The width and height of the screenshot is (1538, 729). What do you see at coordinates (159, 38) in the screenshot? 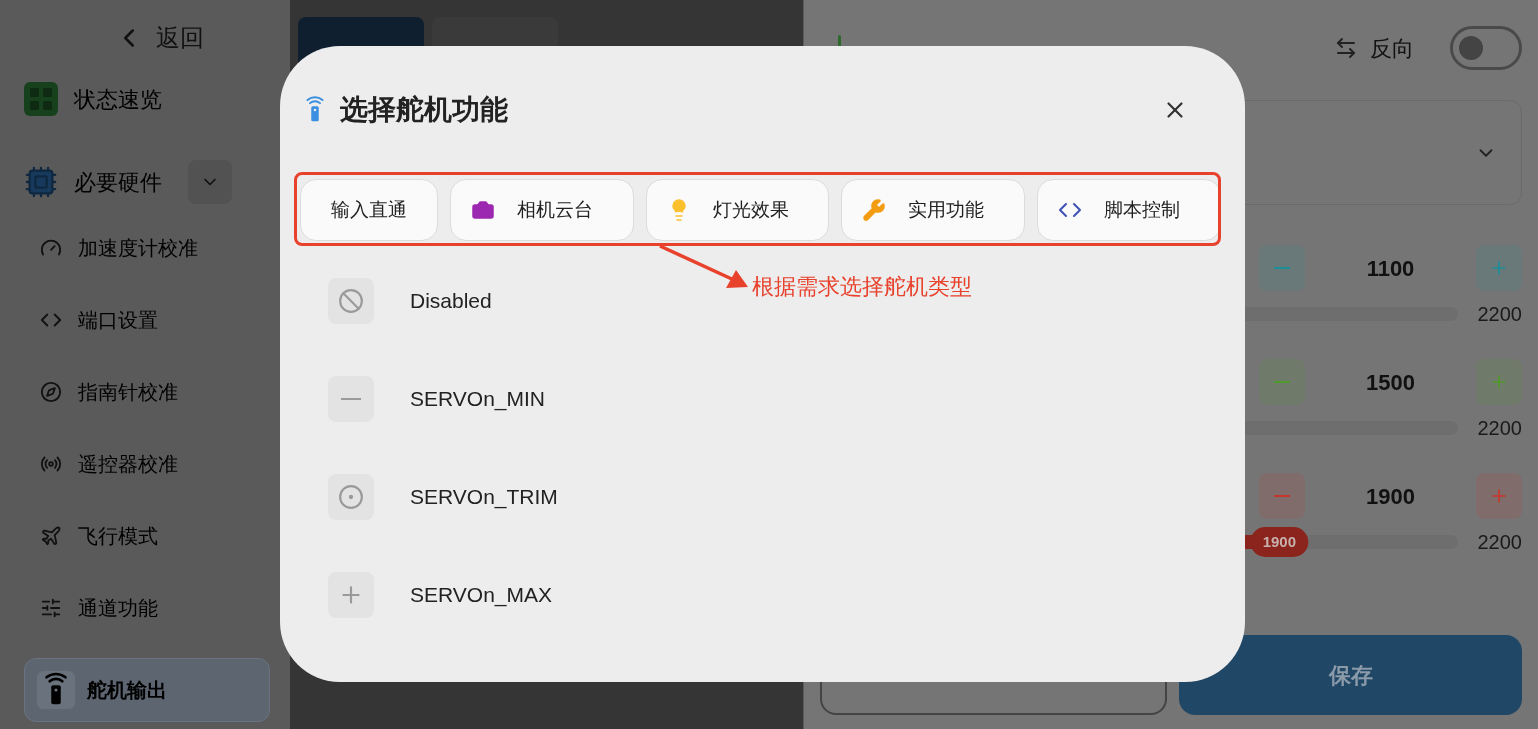
I see `back-button: 返回` at bounding box center [159, 38].